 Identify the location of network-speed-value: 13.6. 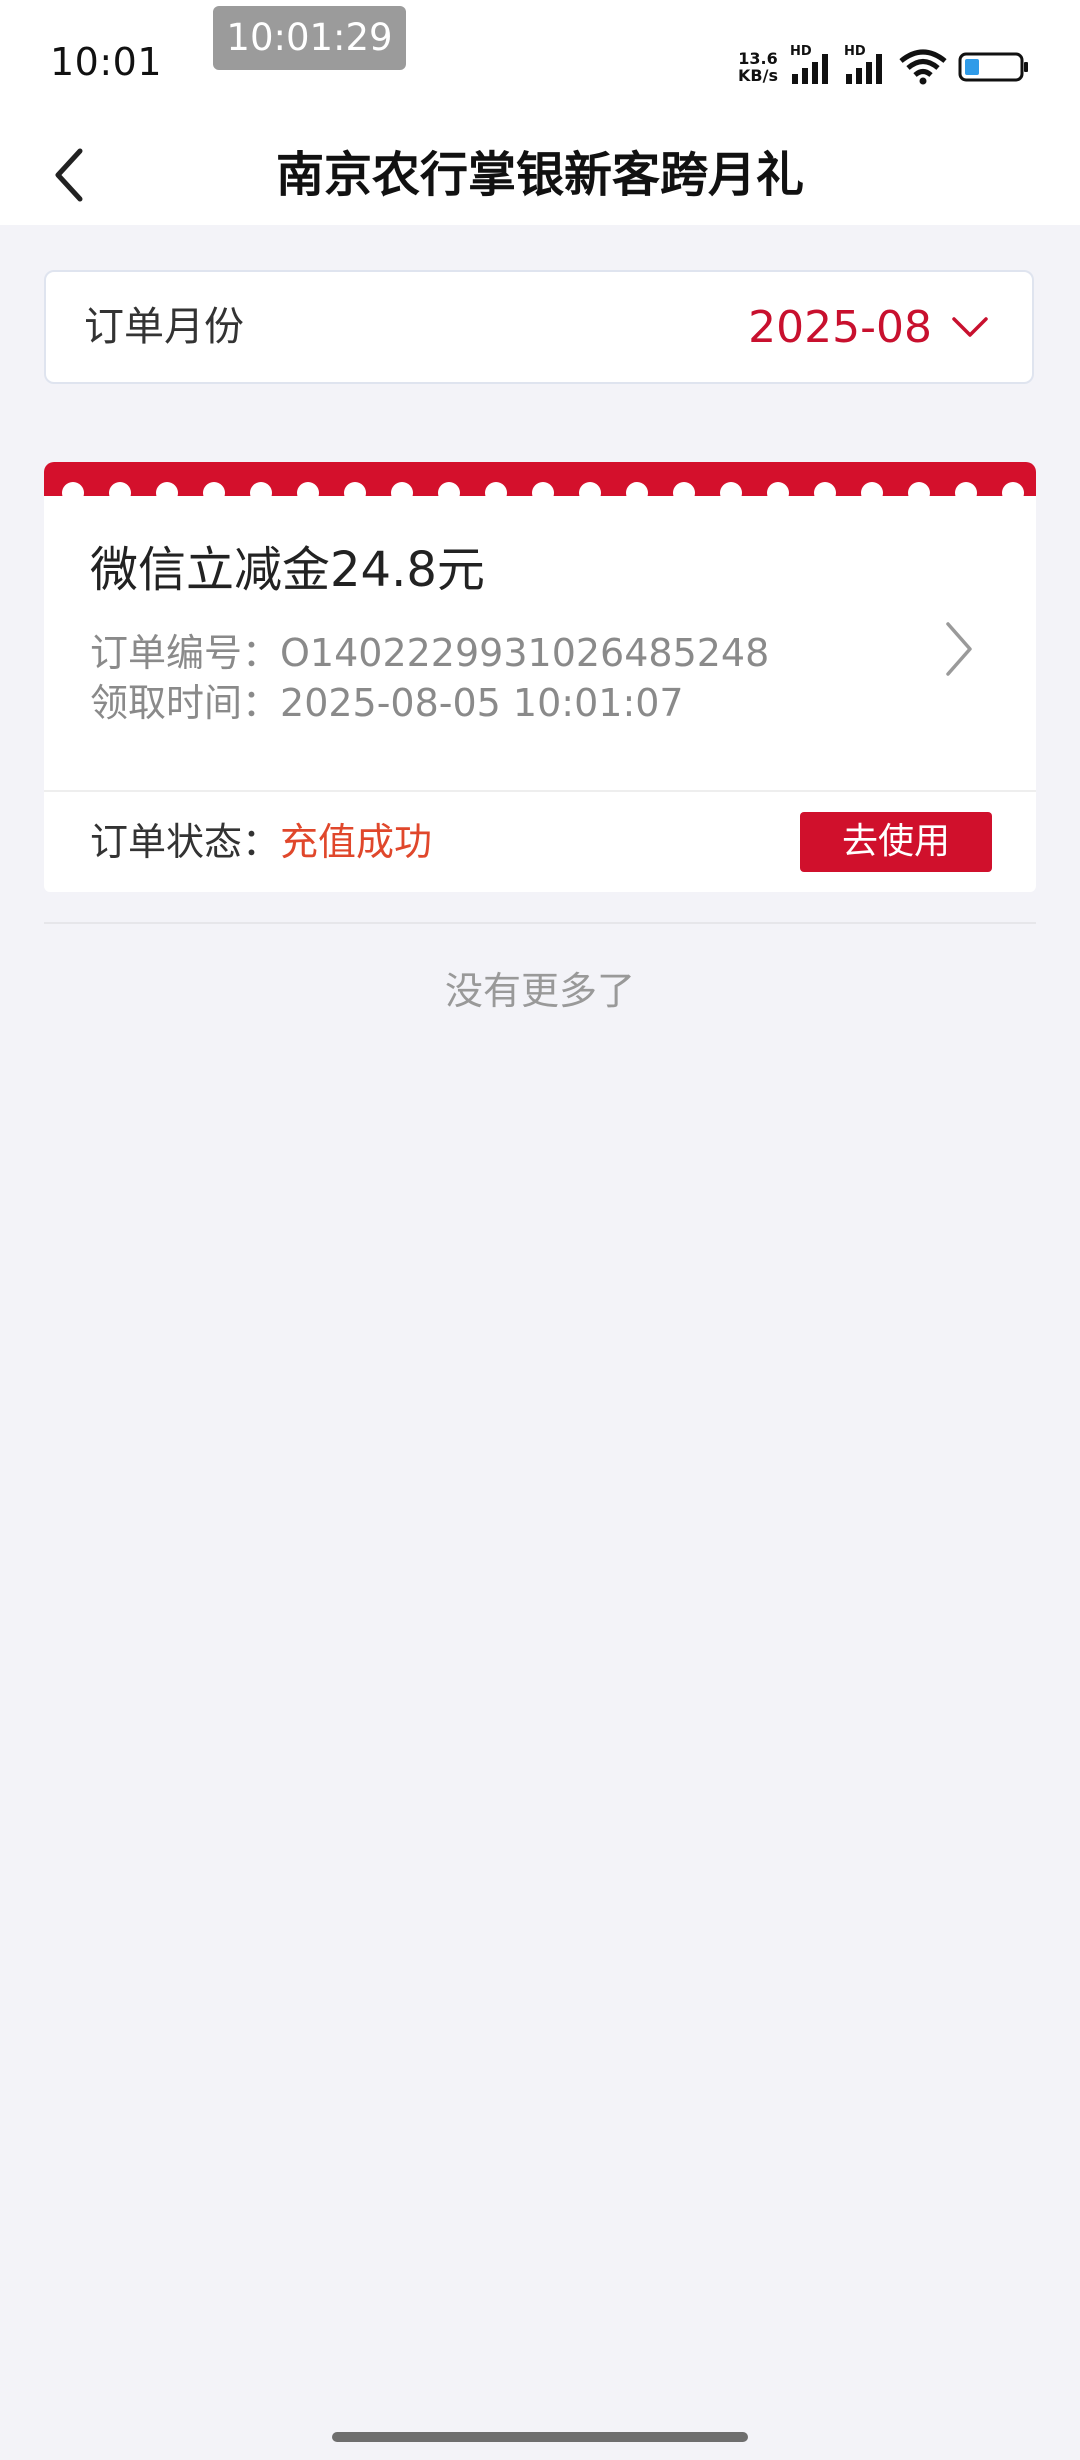
(758, 58).